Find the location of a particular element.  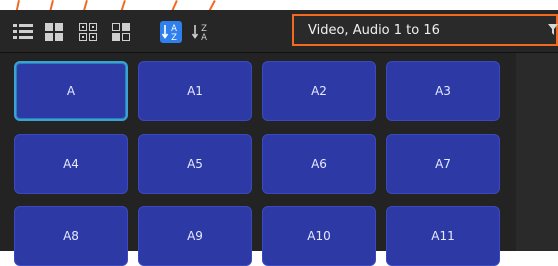

grid-large-icon is located at coordinates (54, 32).